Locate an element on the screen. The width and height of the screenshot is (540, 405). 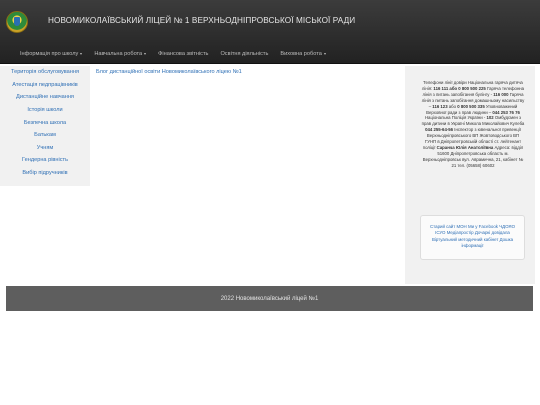
sidebar-item-textbook-choice: Вибір підручників is located at coordinates (45, 173).